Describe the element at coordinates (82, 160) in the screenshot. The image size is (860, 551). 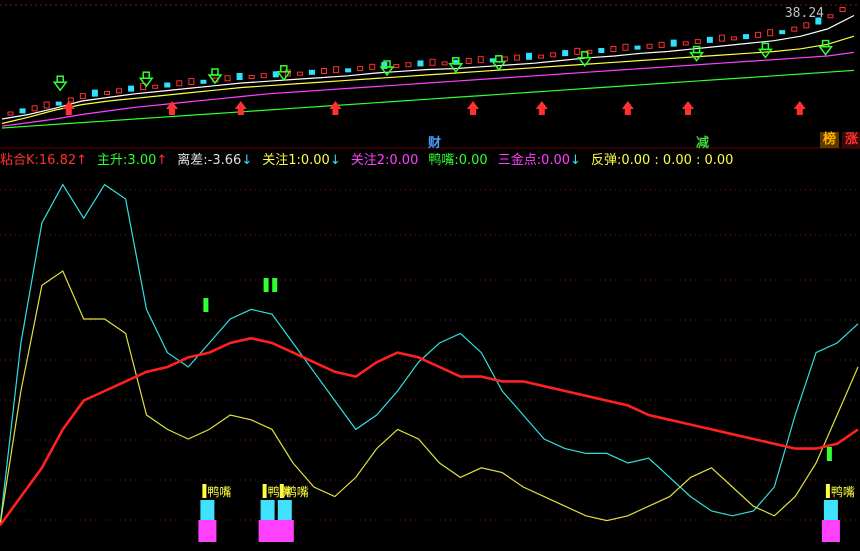
I see `trend-arrow-icon: ↑` at that location.